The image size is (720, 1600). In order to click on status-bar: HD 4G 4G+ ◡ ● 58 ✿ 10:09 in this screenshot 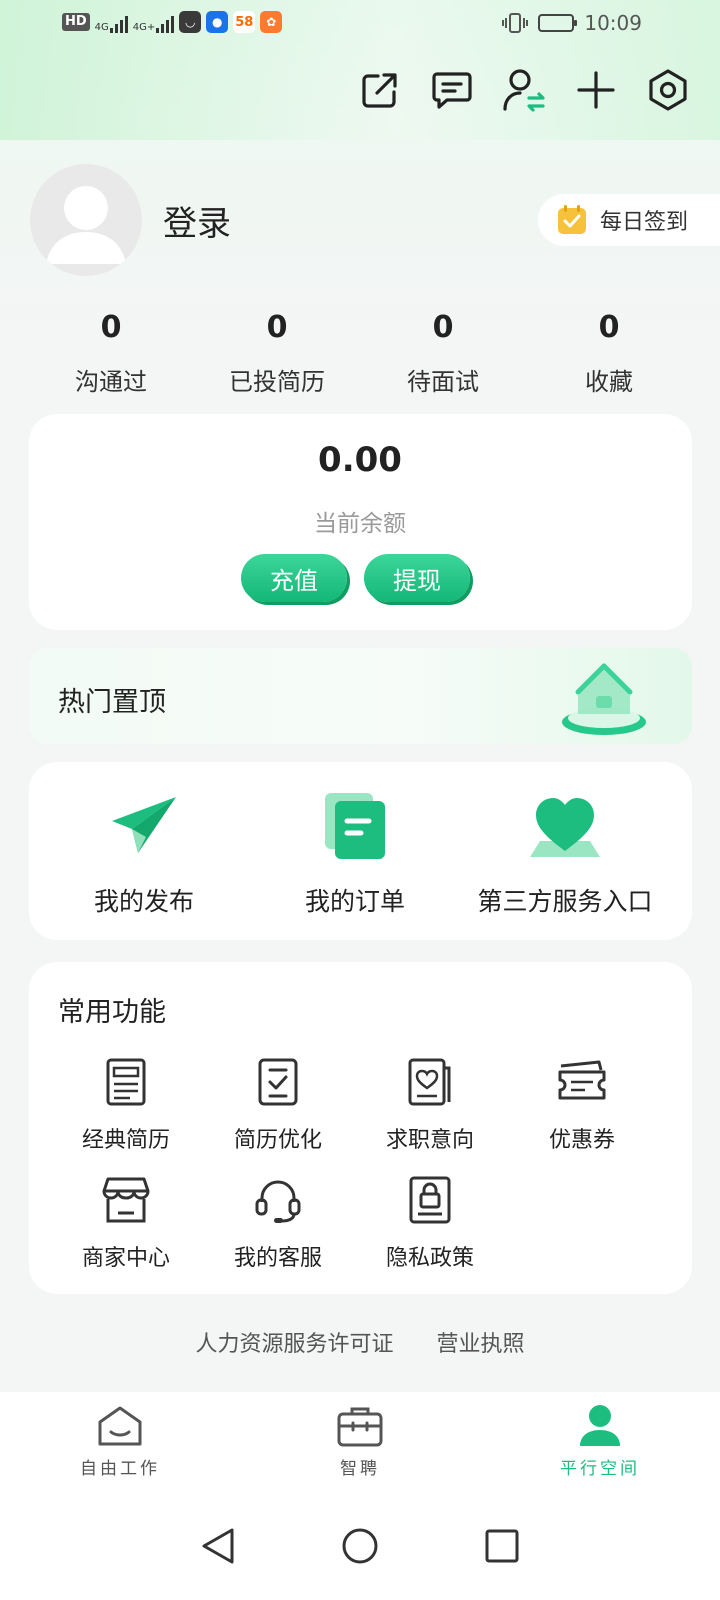, I will do `click(360, 25)`.